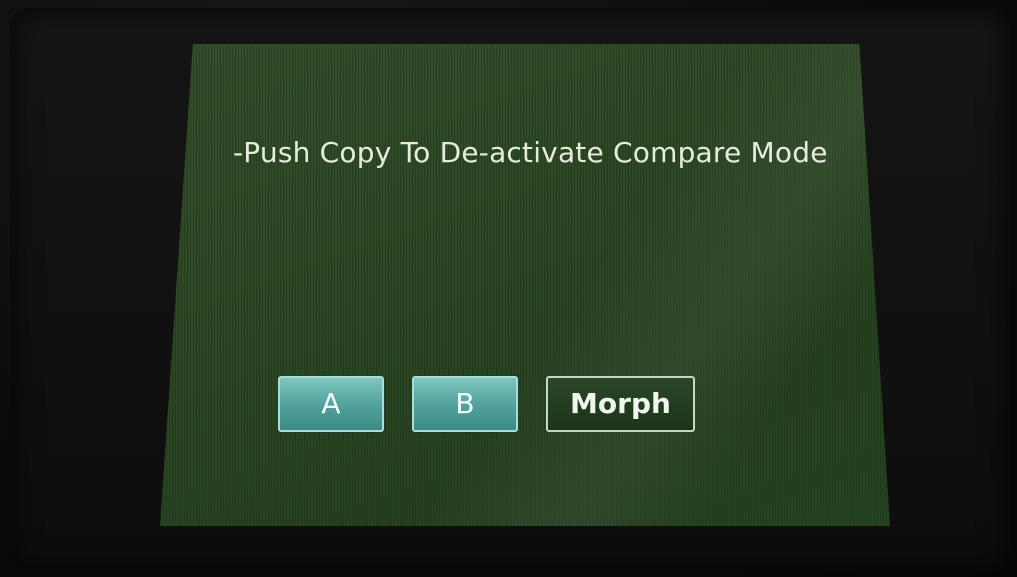 Image resolution: width=1017 pixels, height=577 pixels. What do you see at coordinates (465, 404) in the screenshot?
I see `b-button: B` at bounding box center [465, 404].